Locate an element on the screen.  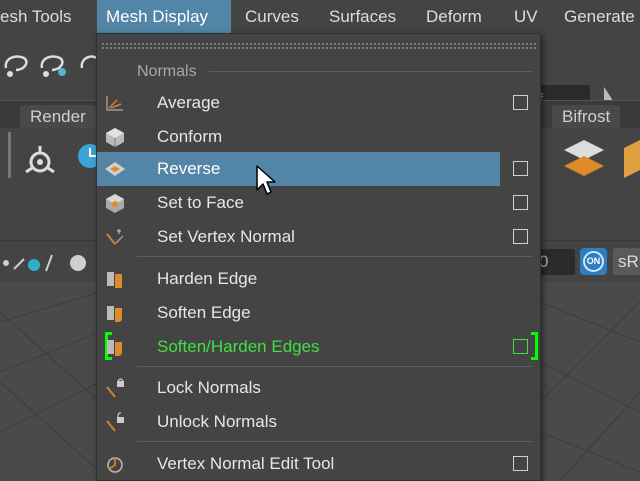
uv-layout-icon is located at coordinates (584, 158).